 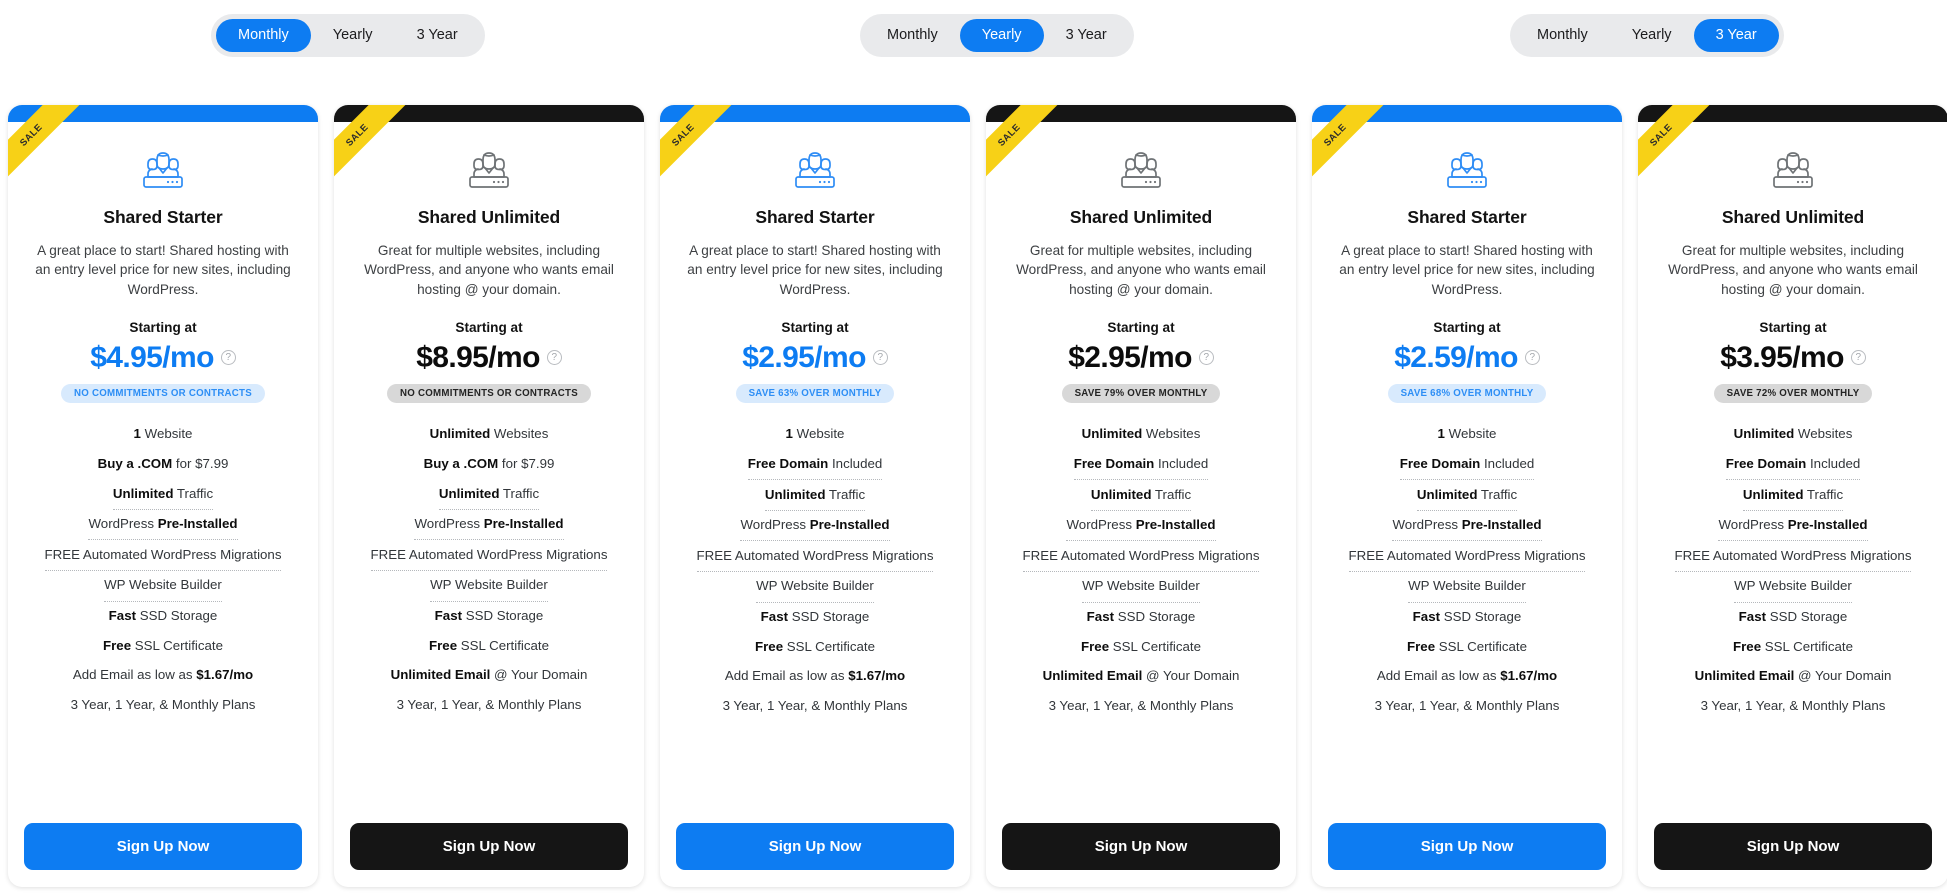 I want to click on plan-title: Shared Starter, so click(x=815, y=217).